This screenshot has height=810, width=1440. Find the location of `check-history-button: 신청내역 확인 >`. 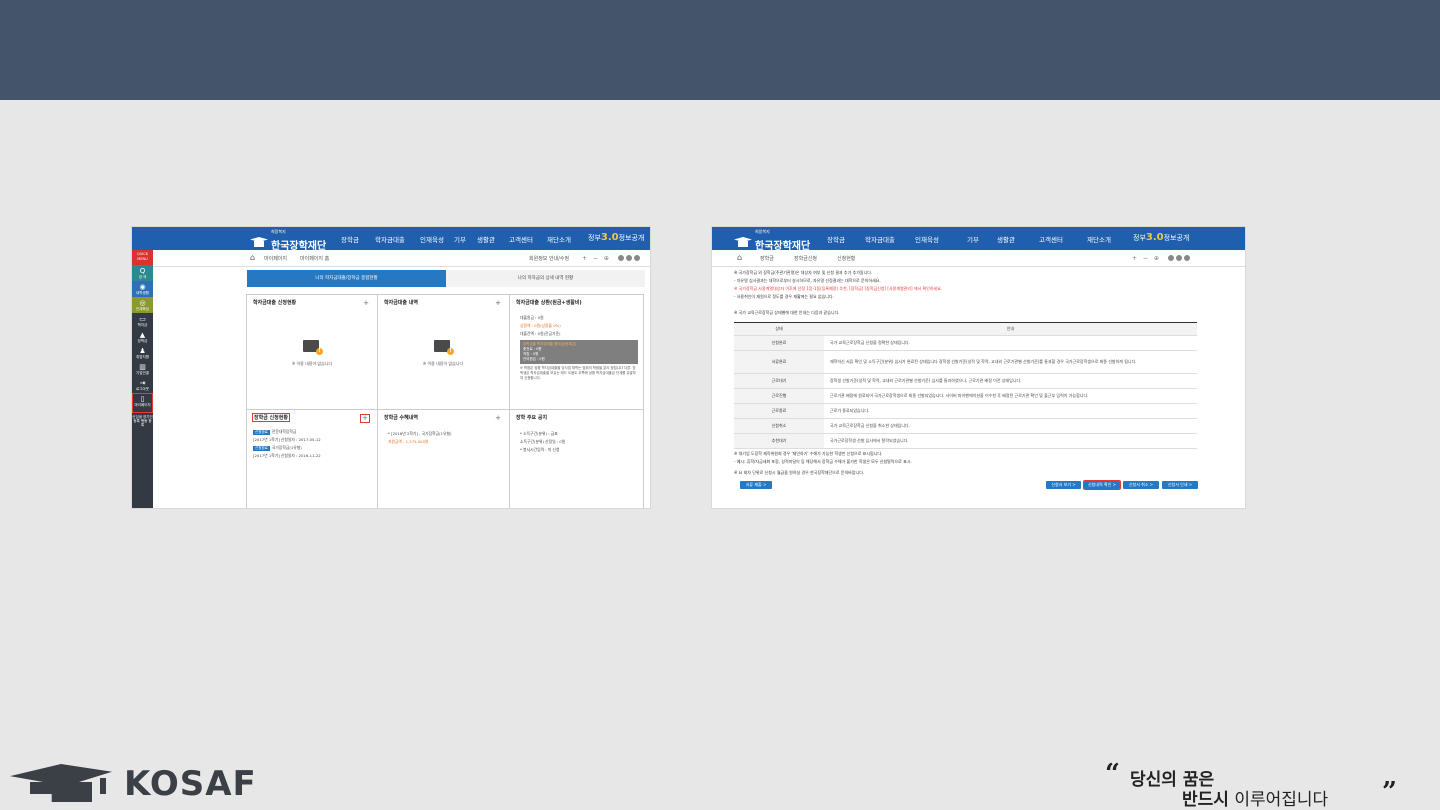

check-history-button: 신청내역 확인 > is located at coordinates (1102, 485).